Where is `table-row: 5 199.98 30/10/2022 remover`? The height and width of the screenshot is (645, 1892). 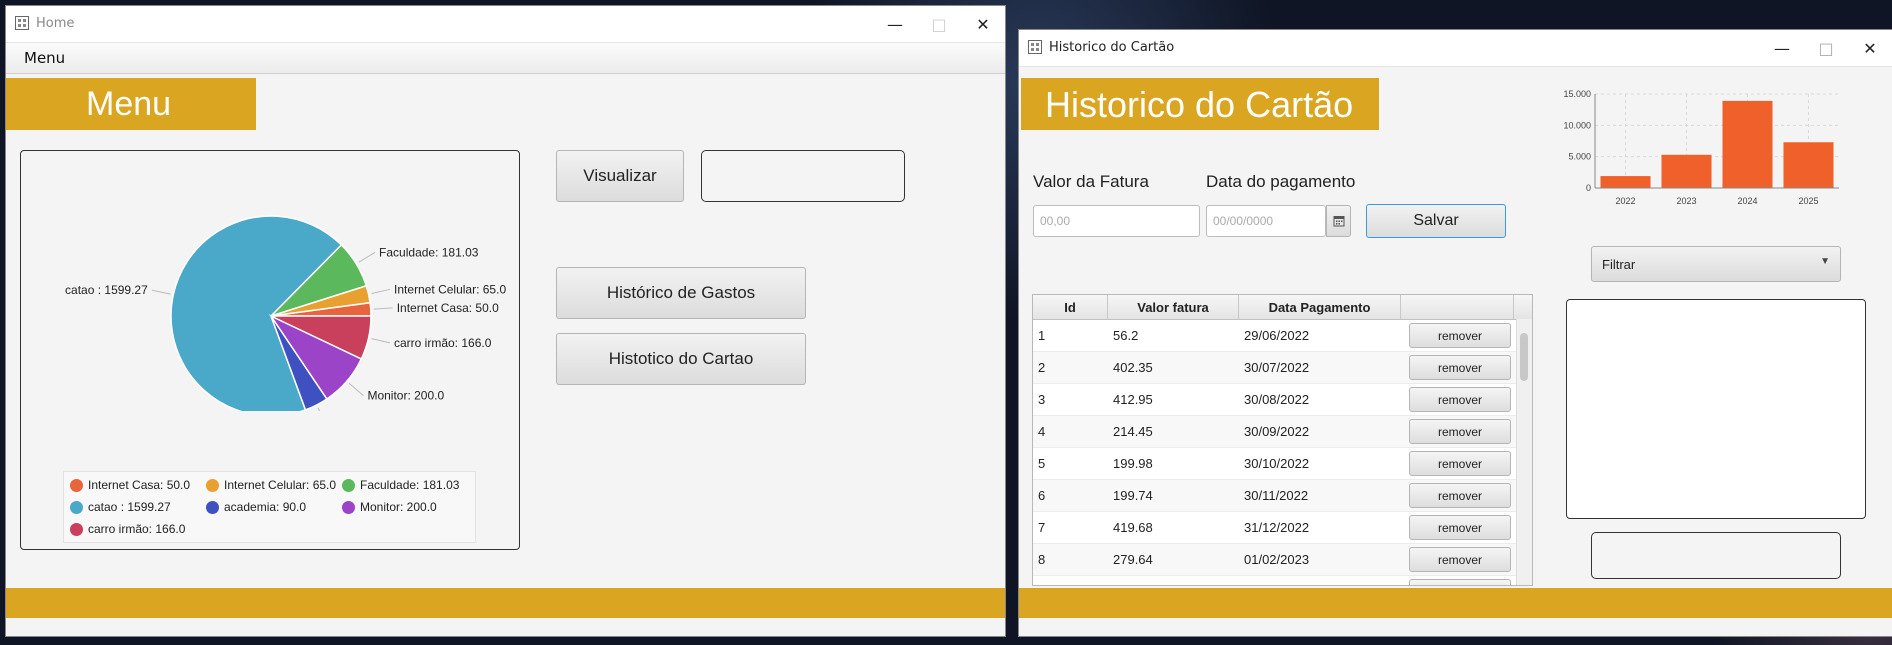 table-row: 5 199.98 30/10/2022 remover is located at coordinates (1282, 464).